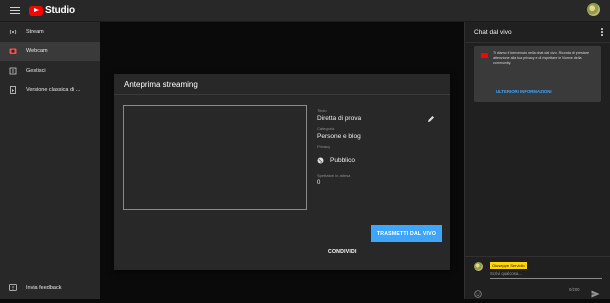 Image resolution: width=610 pixels, height=303 pixels. I want to click on go-live-button: TRASMETTI DAL VIVO, so click(406, 233).